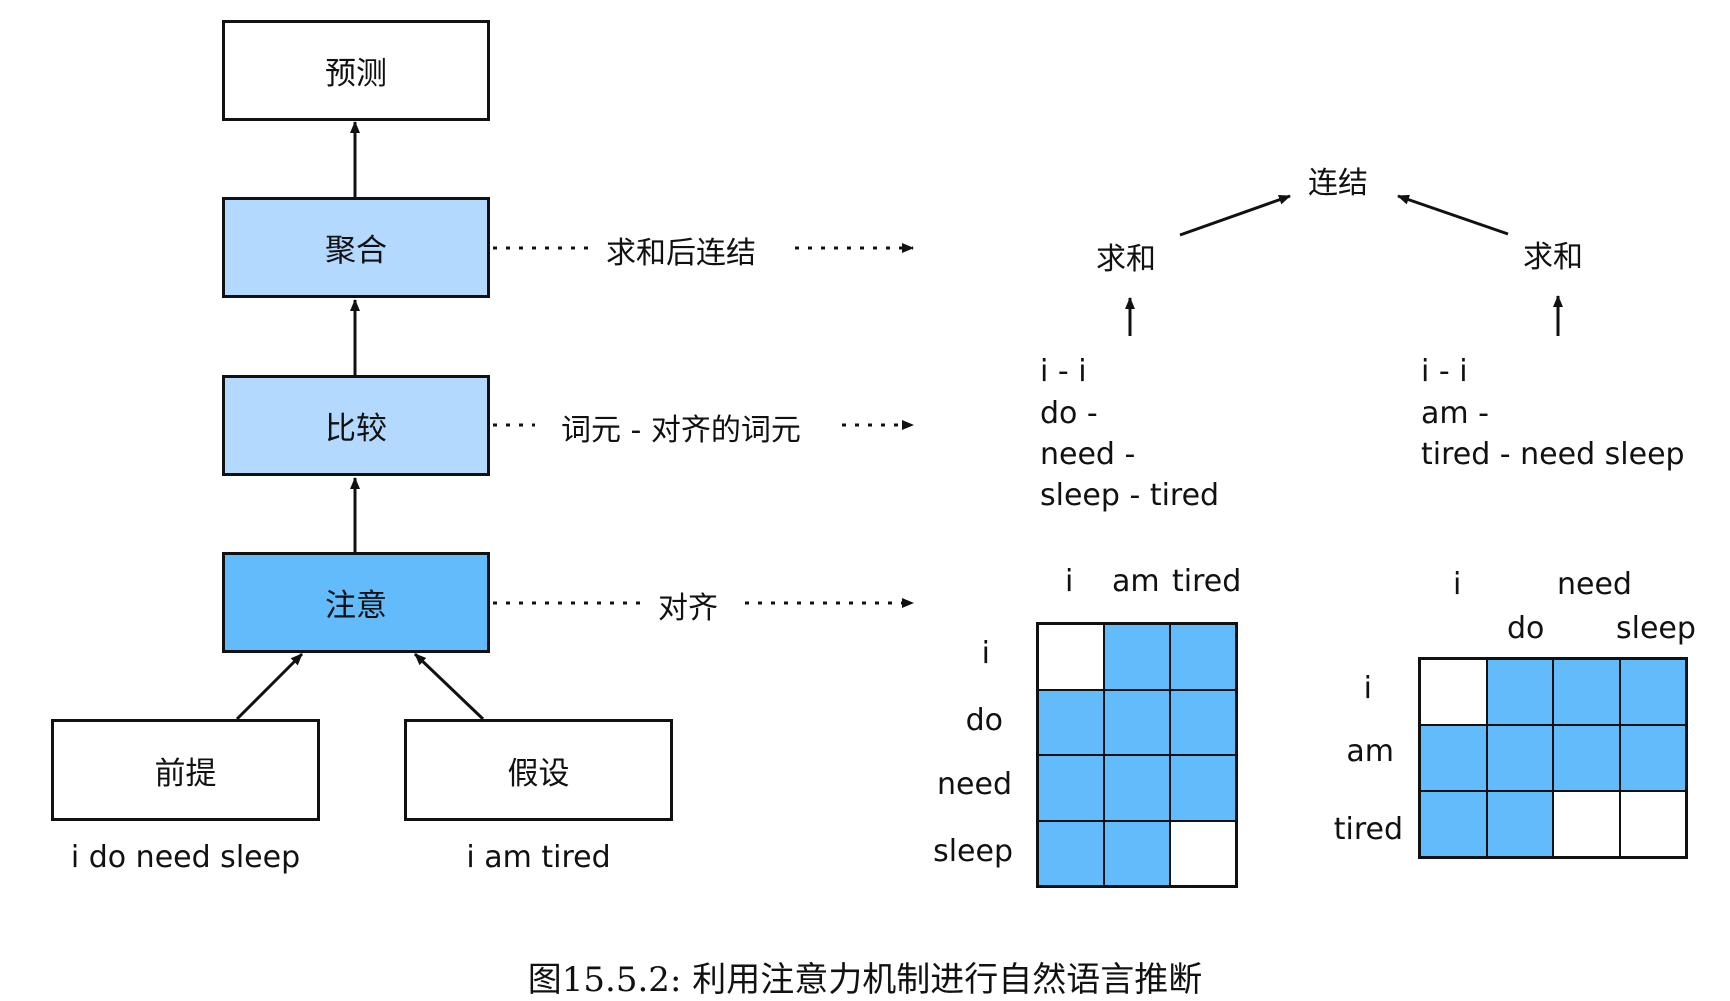  What do you see at coordinates (1457, 584) in the screenshot?
I see `align-right-col-label: i` at bounding box center [1457, 584].